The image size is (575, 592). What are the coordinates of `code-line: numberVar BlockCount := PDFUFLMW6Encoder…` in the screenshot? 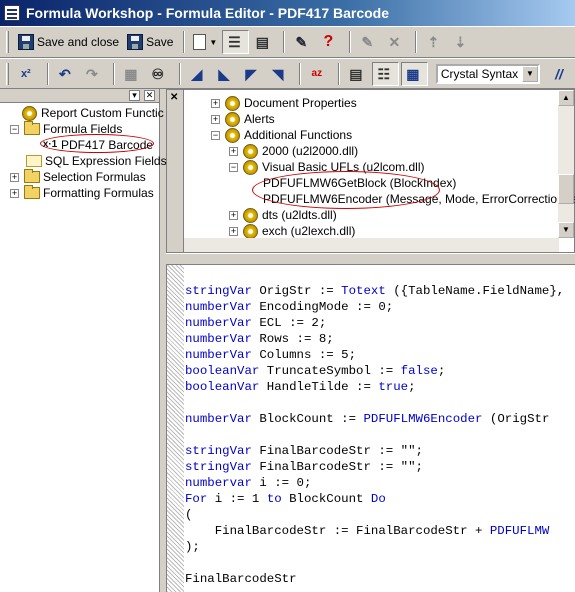 It's located at (374, 419).